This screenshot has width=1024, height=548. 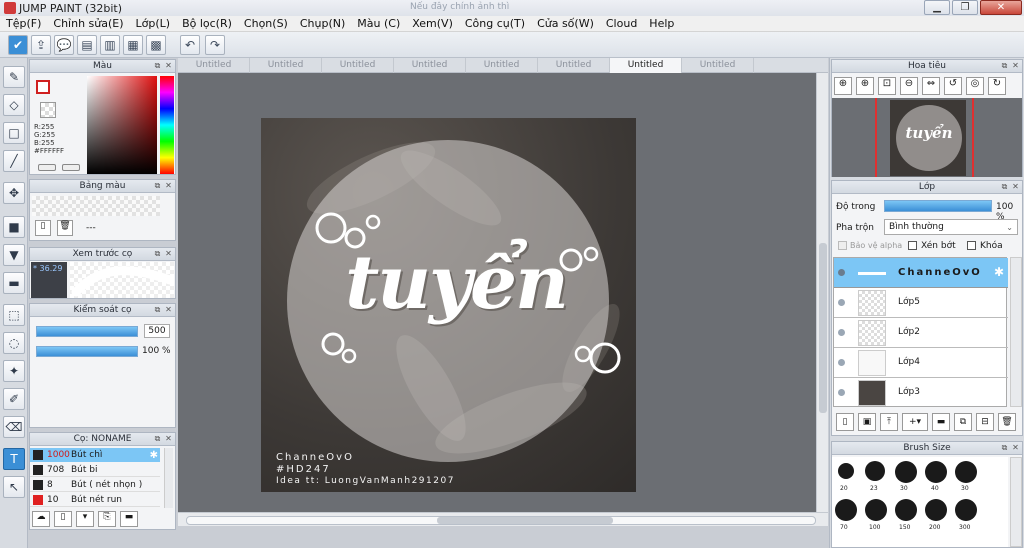 I want to click on layer-row: Lớp5, so click(x=921, y=303).